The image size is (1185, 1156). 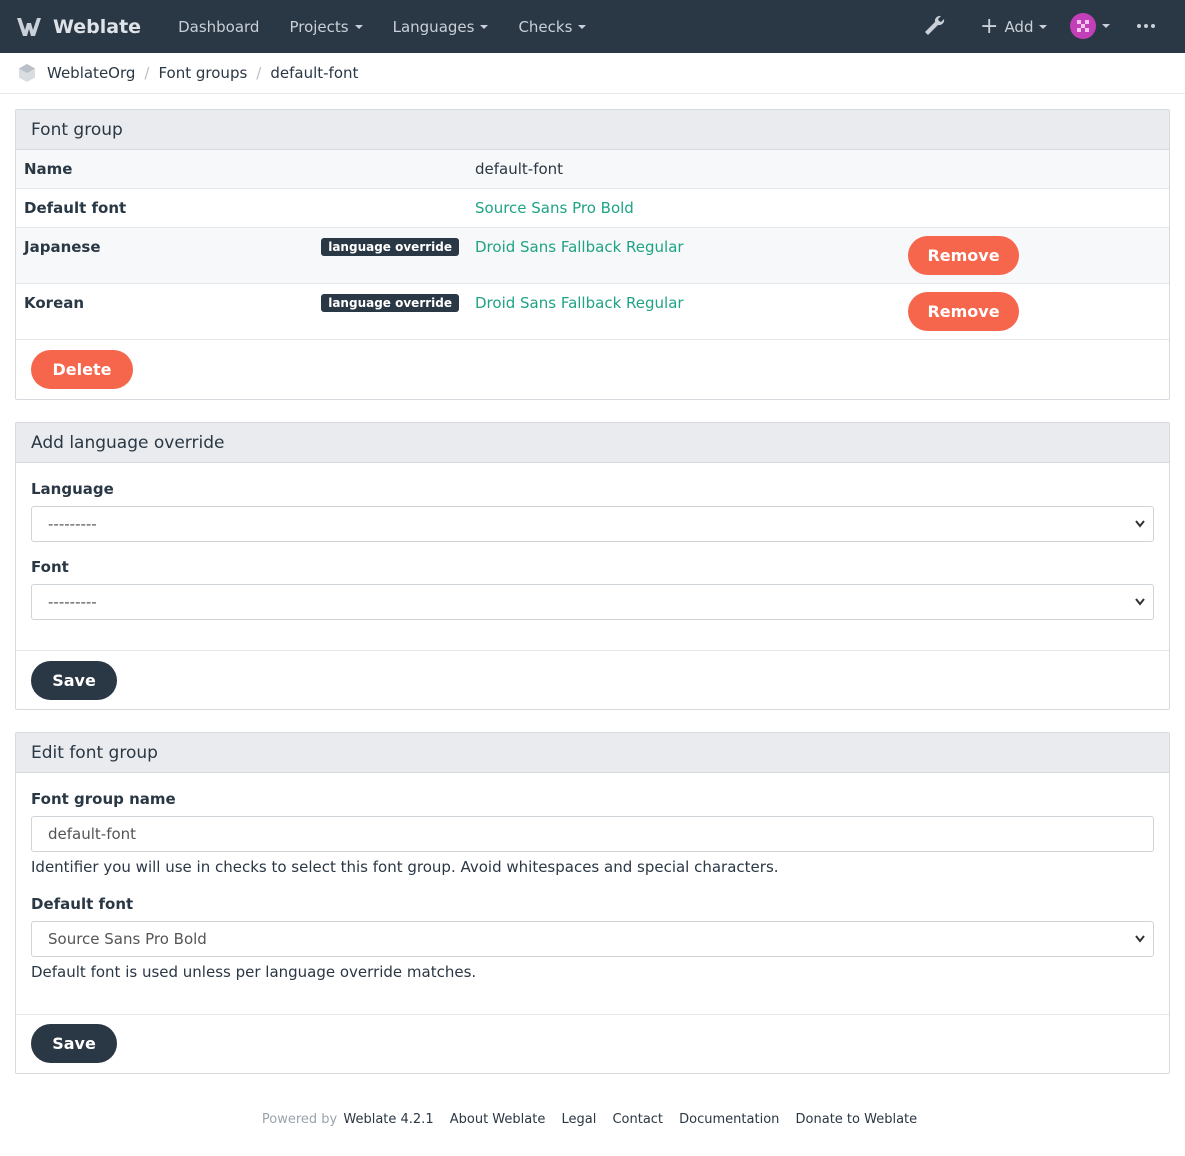 I want to click on nav-languages-label: Languages, so click(x=433, y=26).